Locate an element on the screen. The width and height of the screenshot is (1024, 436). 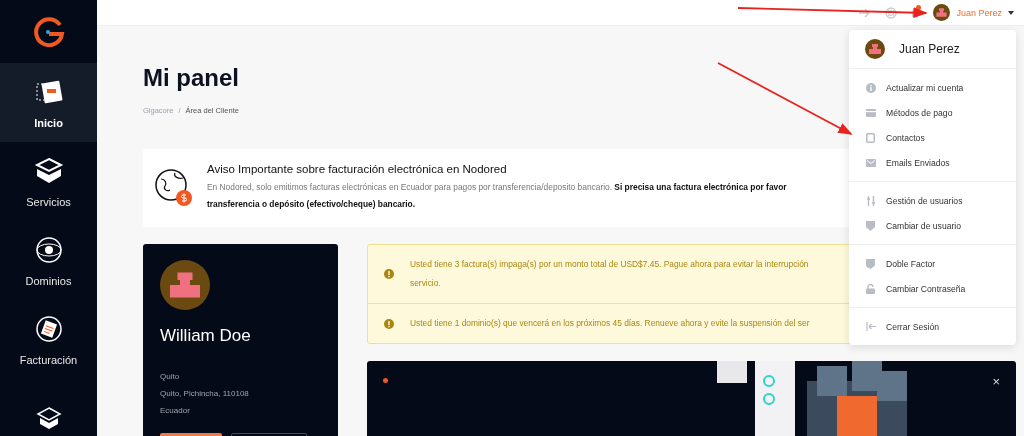
box-icon is located at coordinates (48, 170).